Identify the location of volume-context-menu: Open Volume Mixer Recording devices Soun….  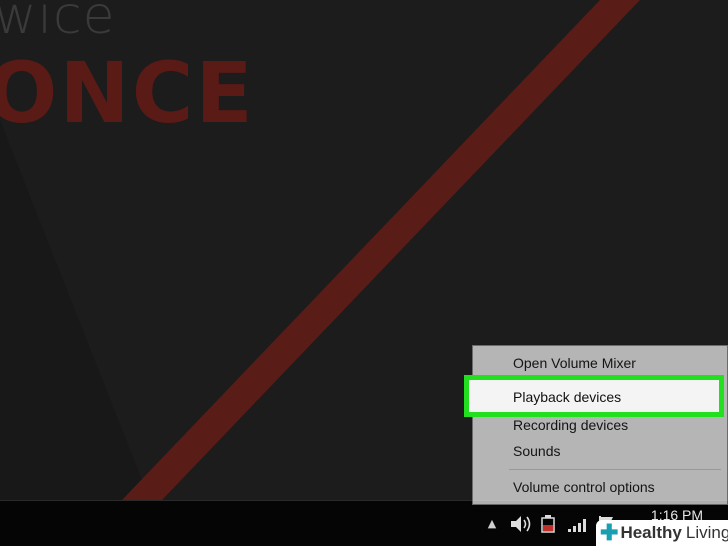
(600, 425).